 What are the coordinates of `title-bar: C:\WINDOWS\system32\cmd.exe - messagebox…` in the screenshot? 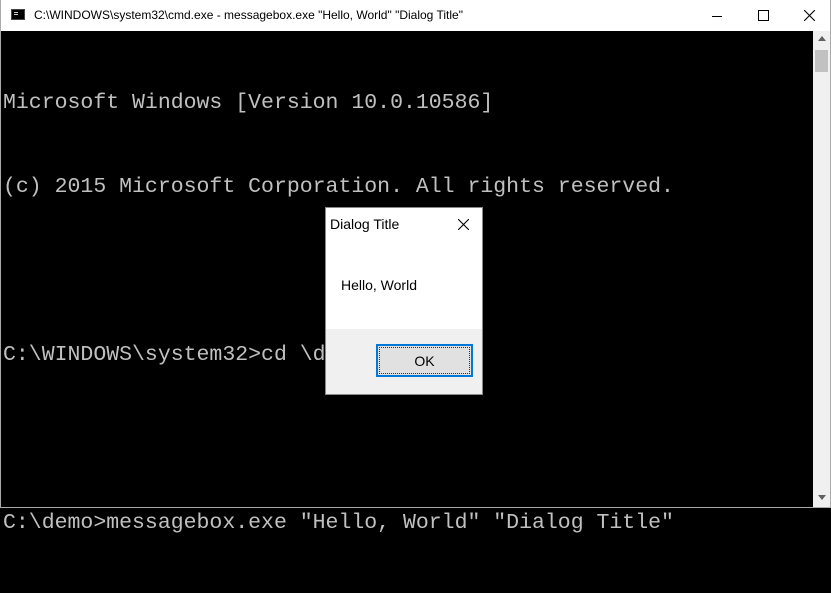 It's located at (415, 15).